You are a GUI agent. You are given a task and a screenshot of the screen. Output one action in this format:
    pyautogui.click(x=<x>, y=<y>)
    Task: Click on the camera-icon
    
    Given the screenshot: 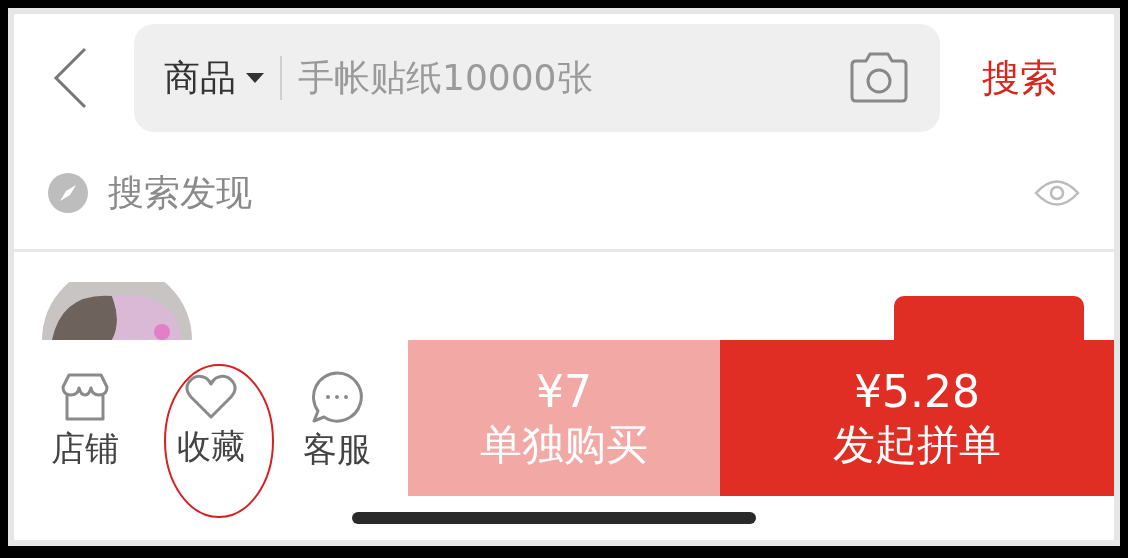 What is the action you would take?
    pyautogui.click(x=879, y=78)
    